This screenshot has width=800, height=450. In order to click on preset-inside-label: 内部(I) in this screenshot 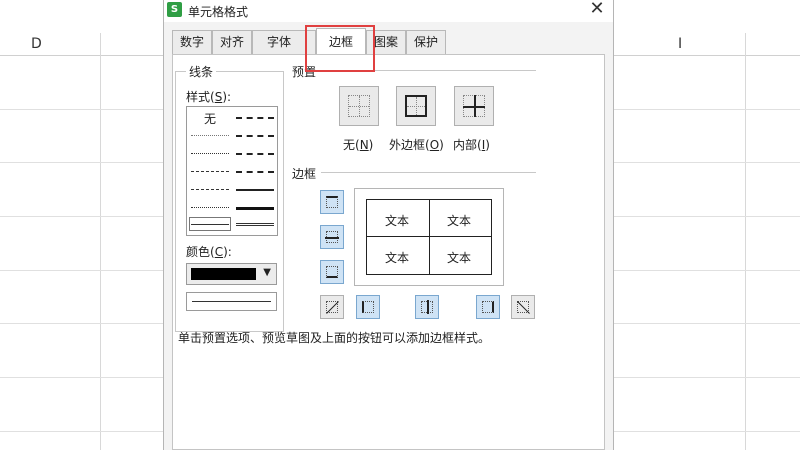, I will do `click(471, 145)`.